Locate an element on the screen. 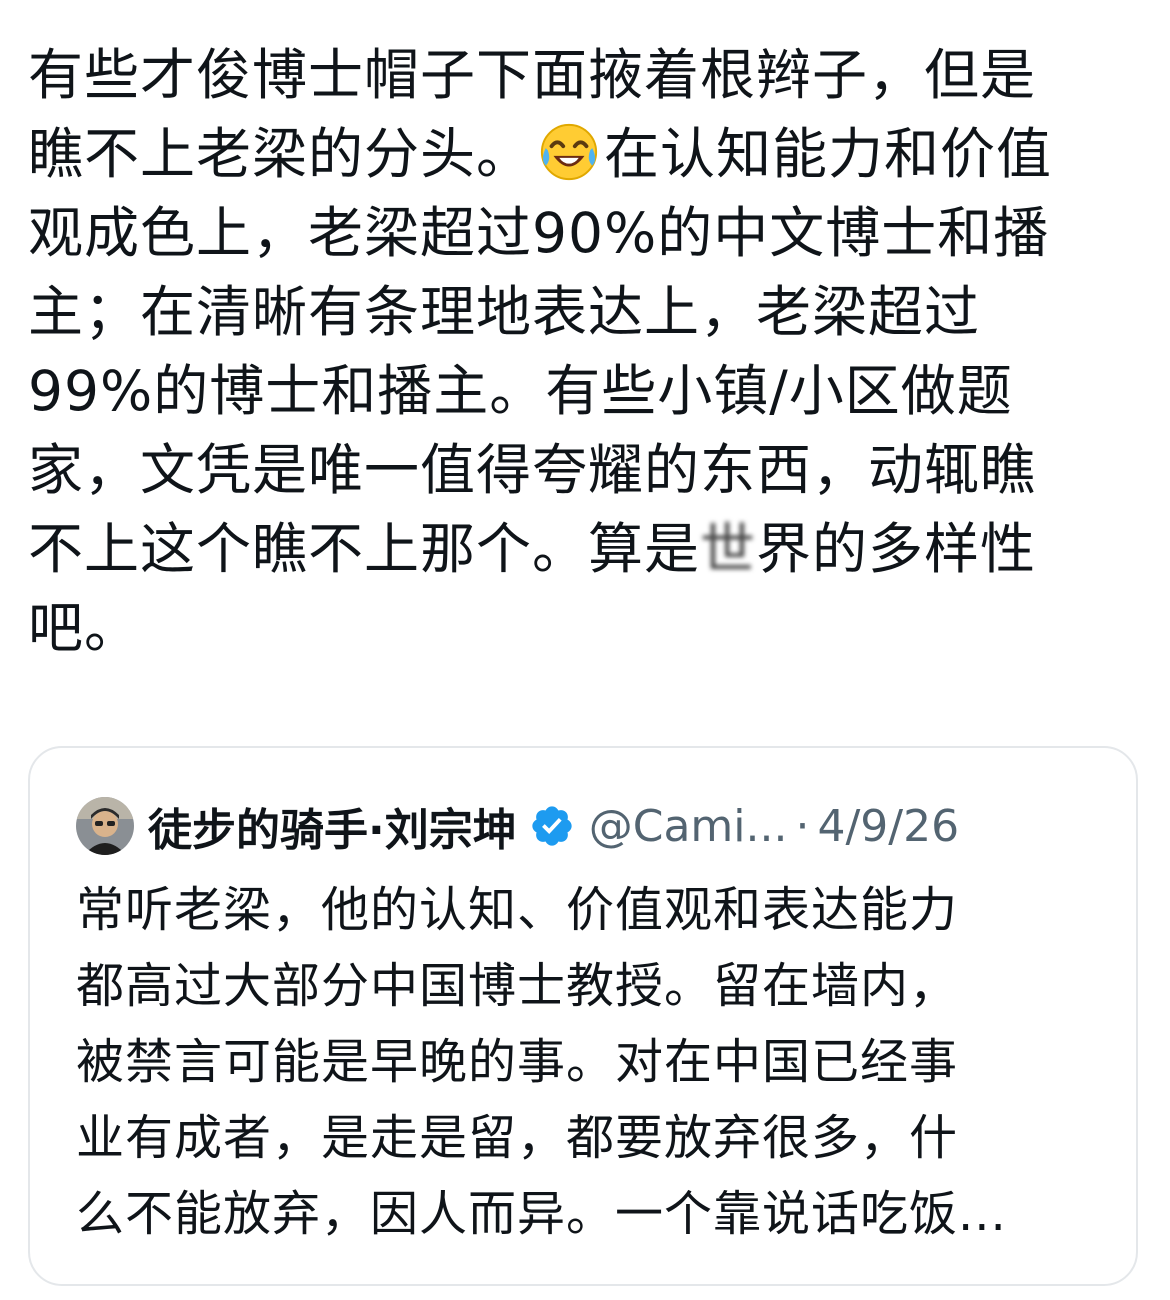  author-name: 徒步的骑手·刘宗坤 is located at coordinates (332, 826).